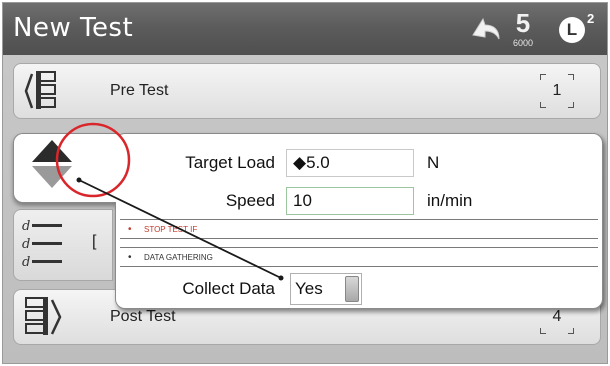  I want to click on undo-arrow-icon, so click(486, 30).